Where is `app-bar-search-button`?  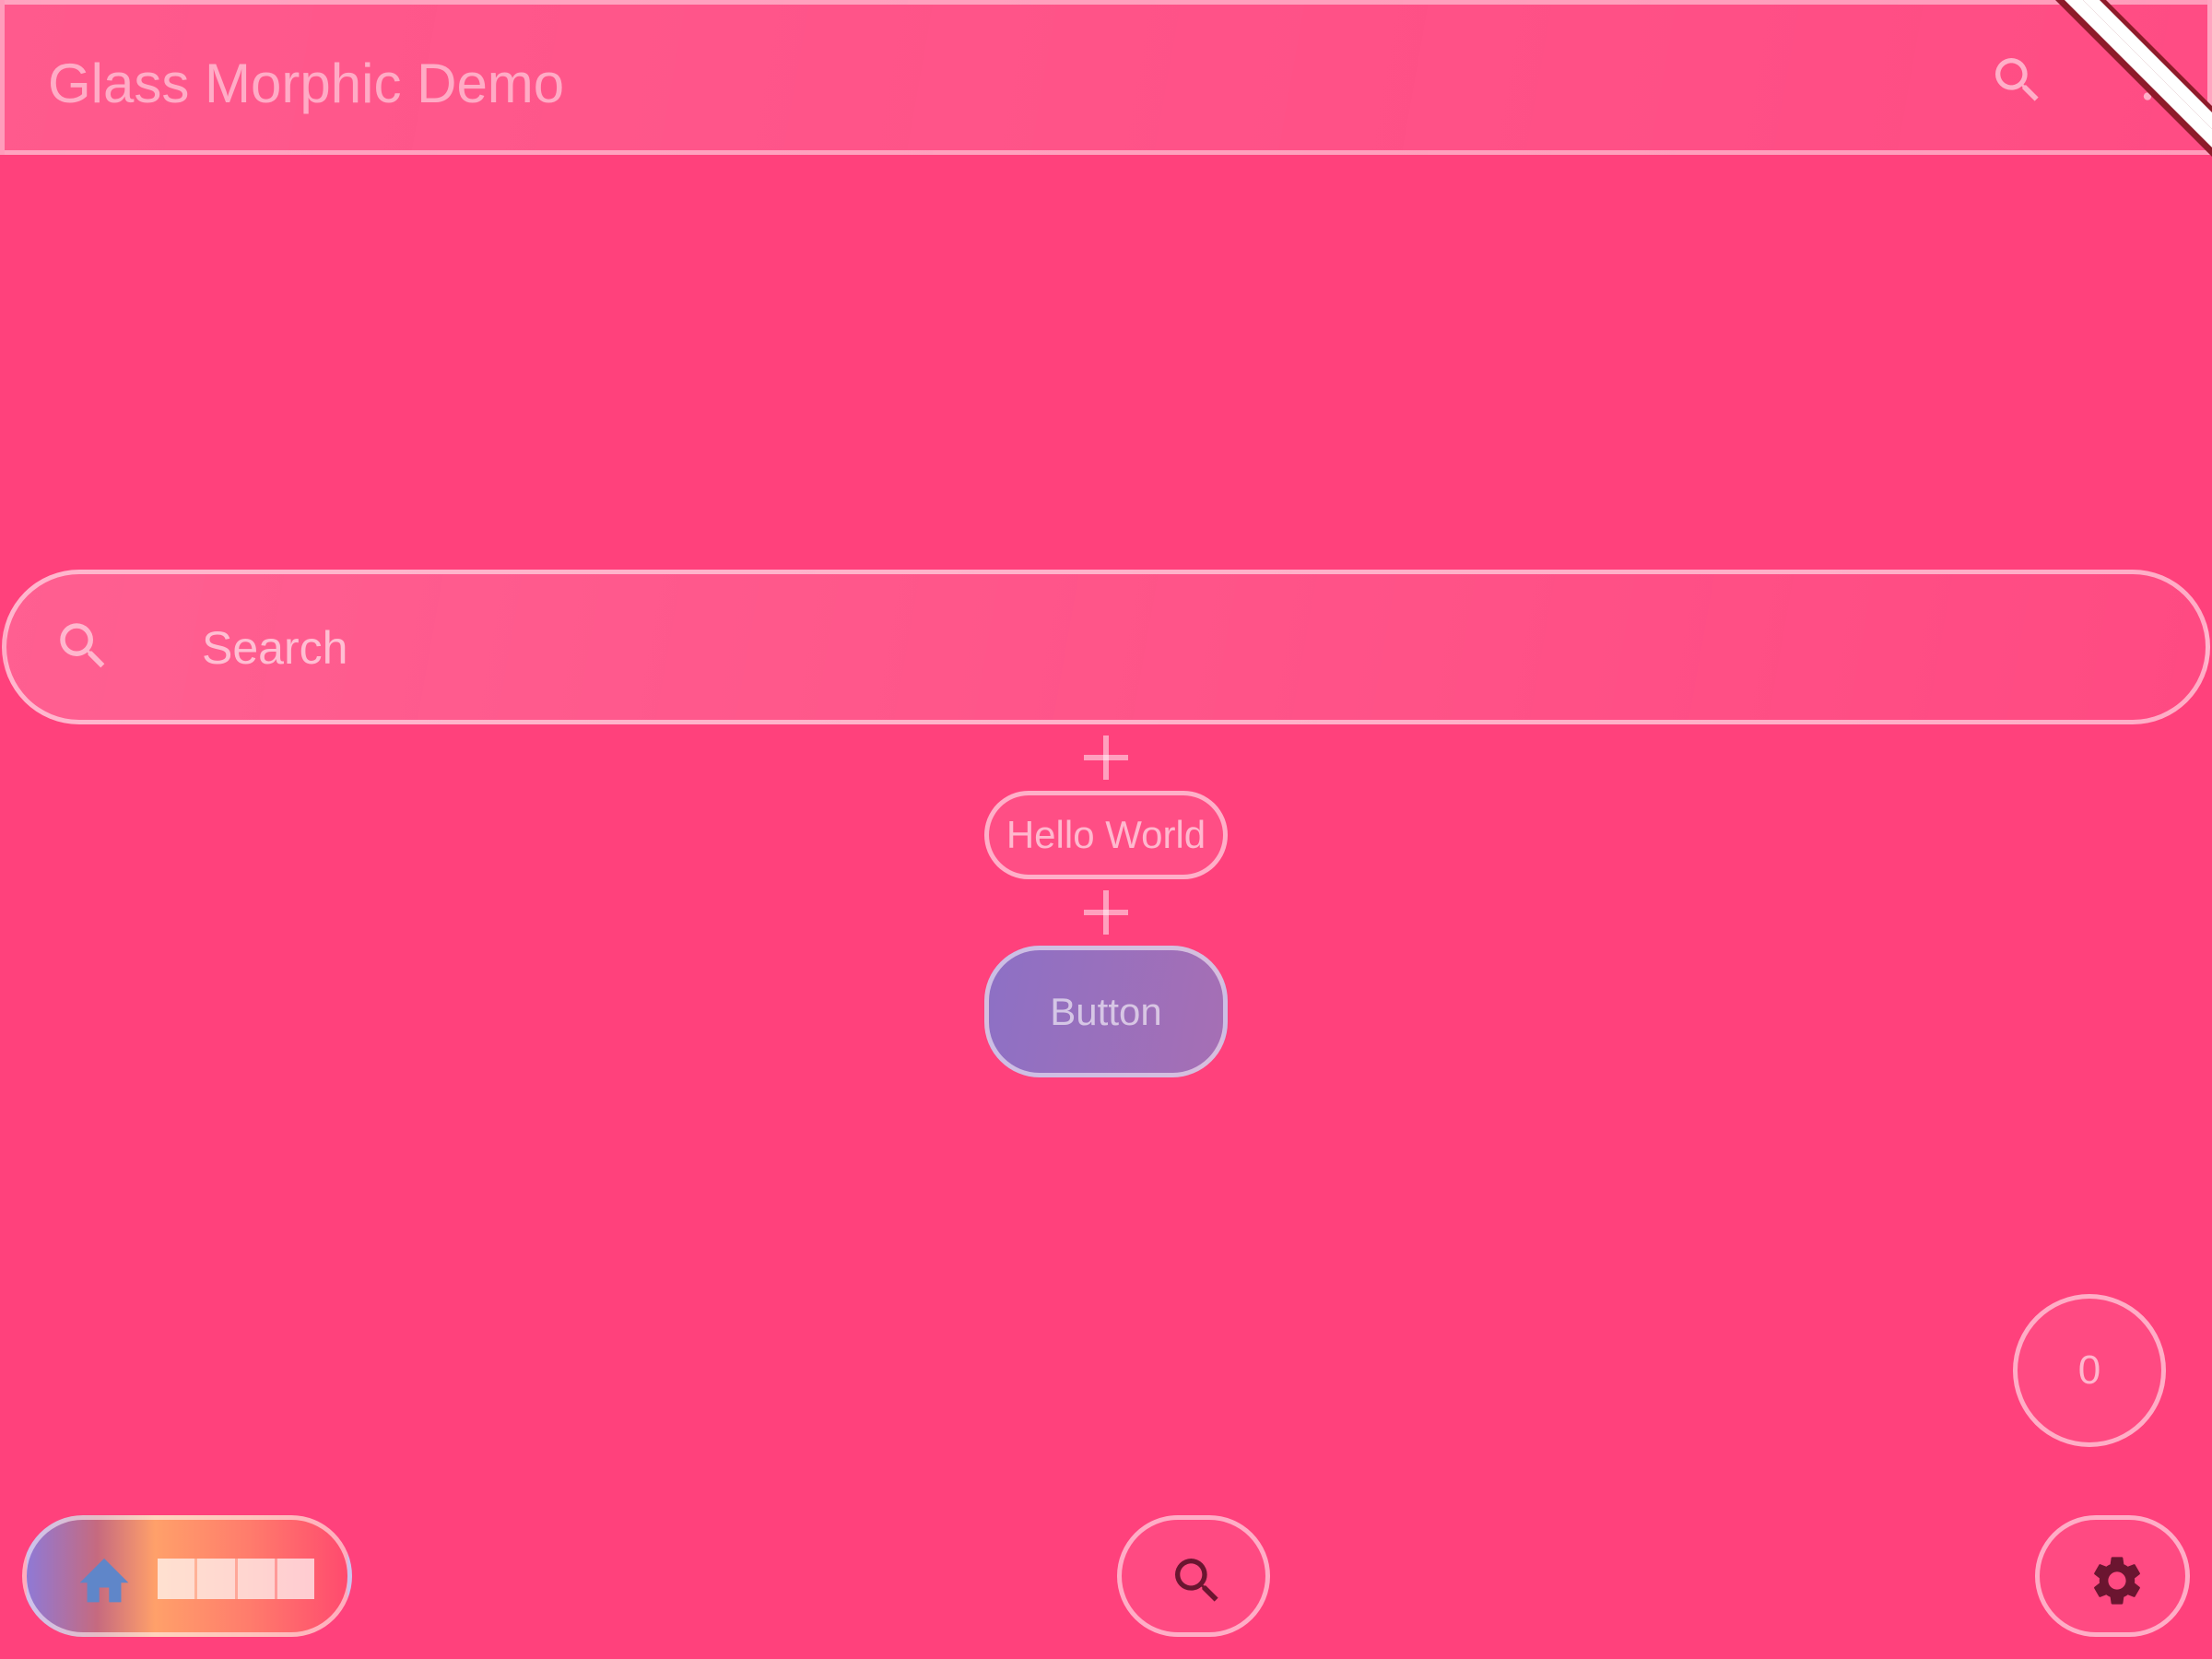
app-bar-search-button is located at coordinates (2017, 80).